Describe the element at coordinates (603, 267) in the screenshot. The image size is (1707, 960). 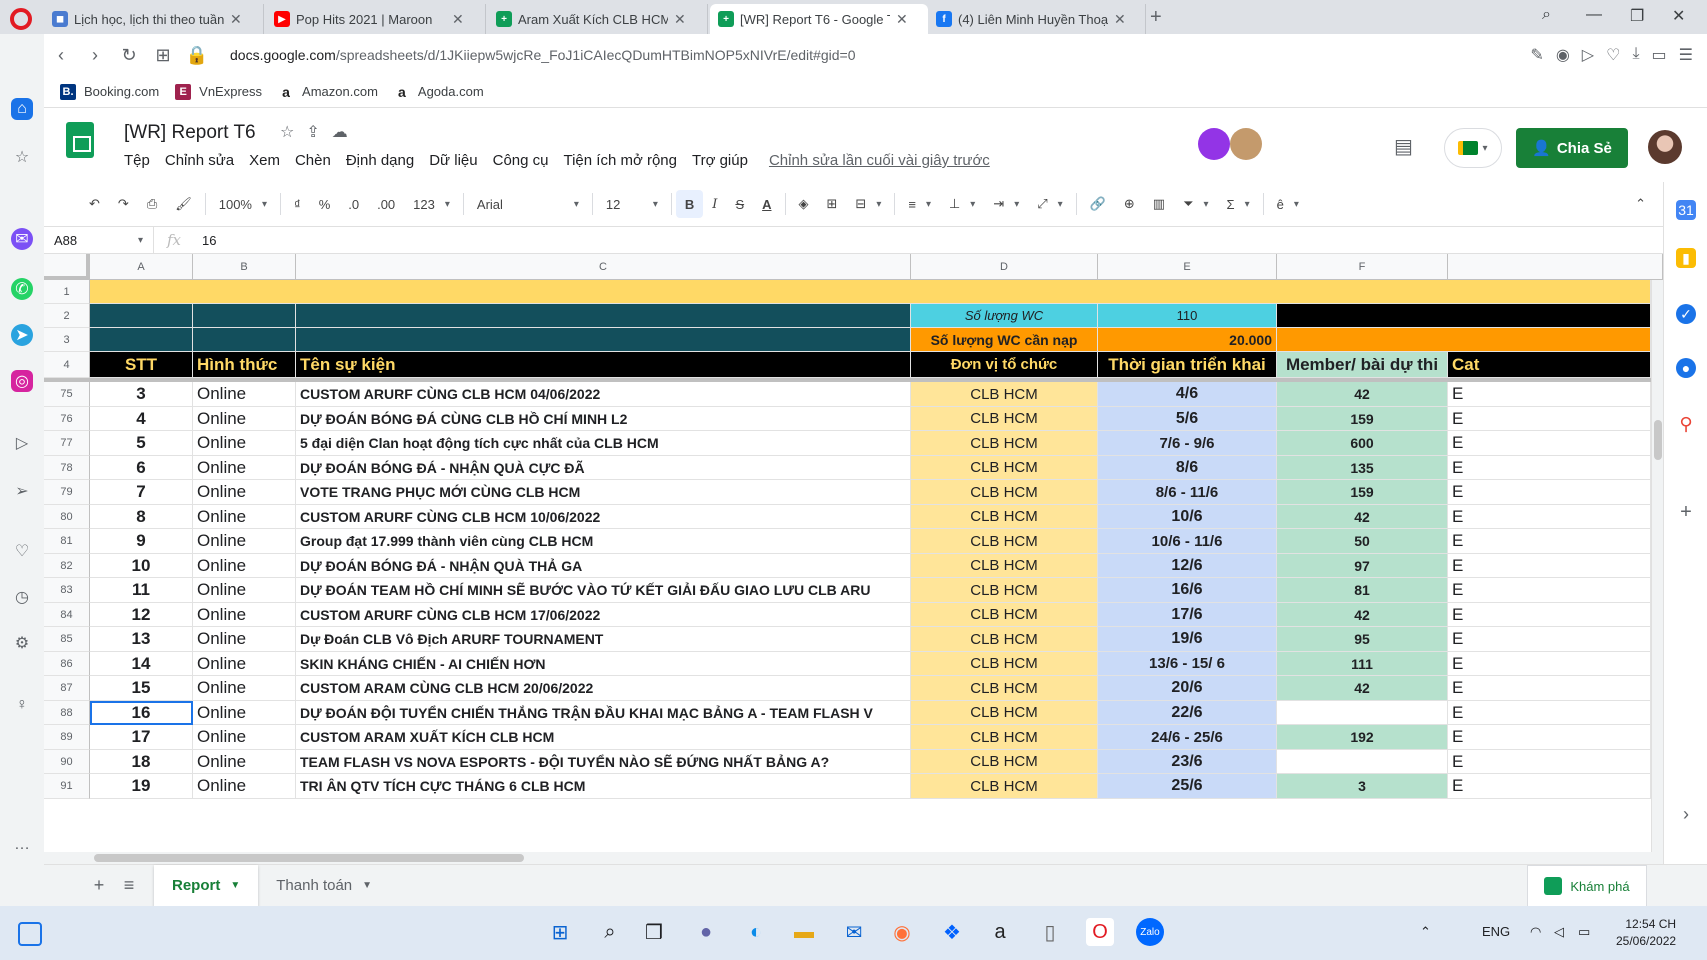
I see `column-header: C` at that location.